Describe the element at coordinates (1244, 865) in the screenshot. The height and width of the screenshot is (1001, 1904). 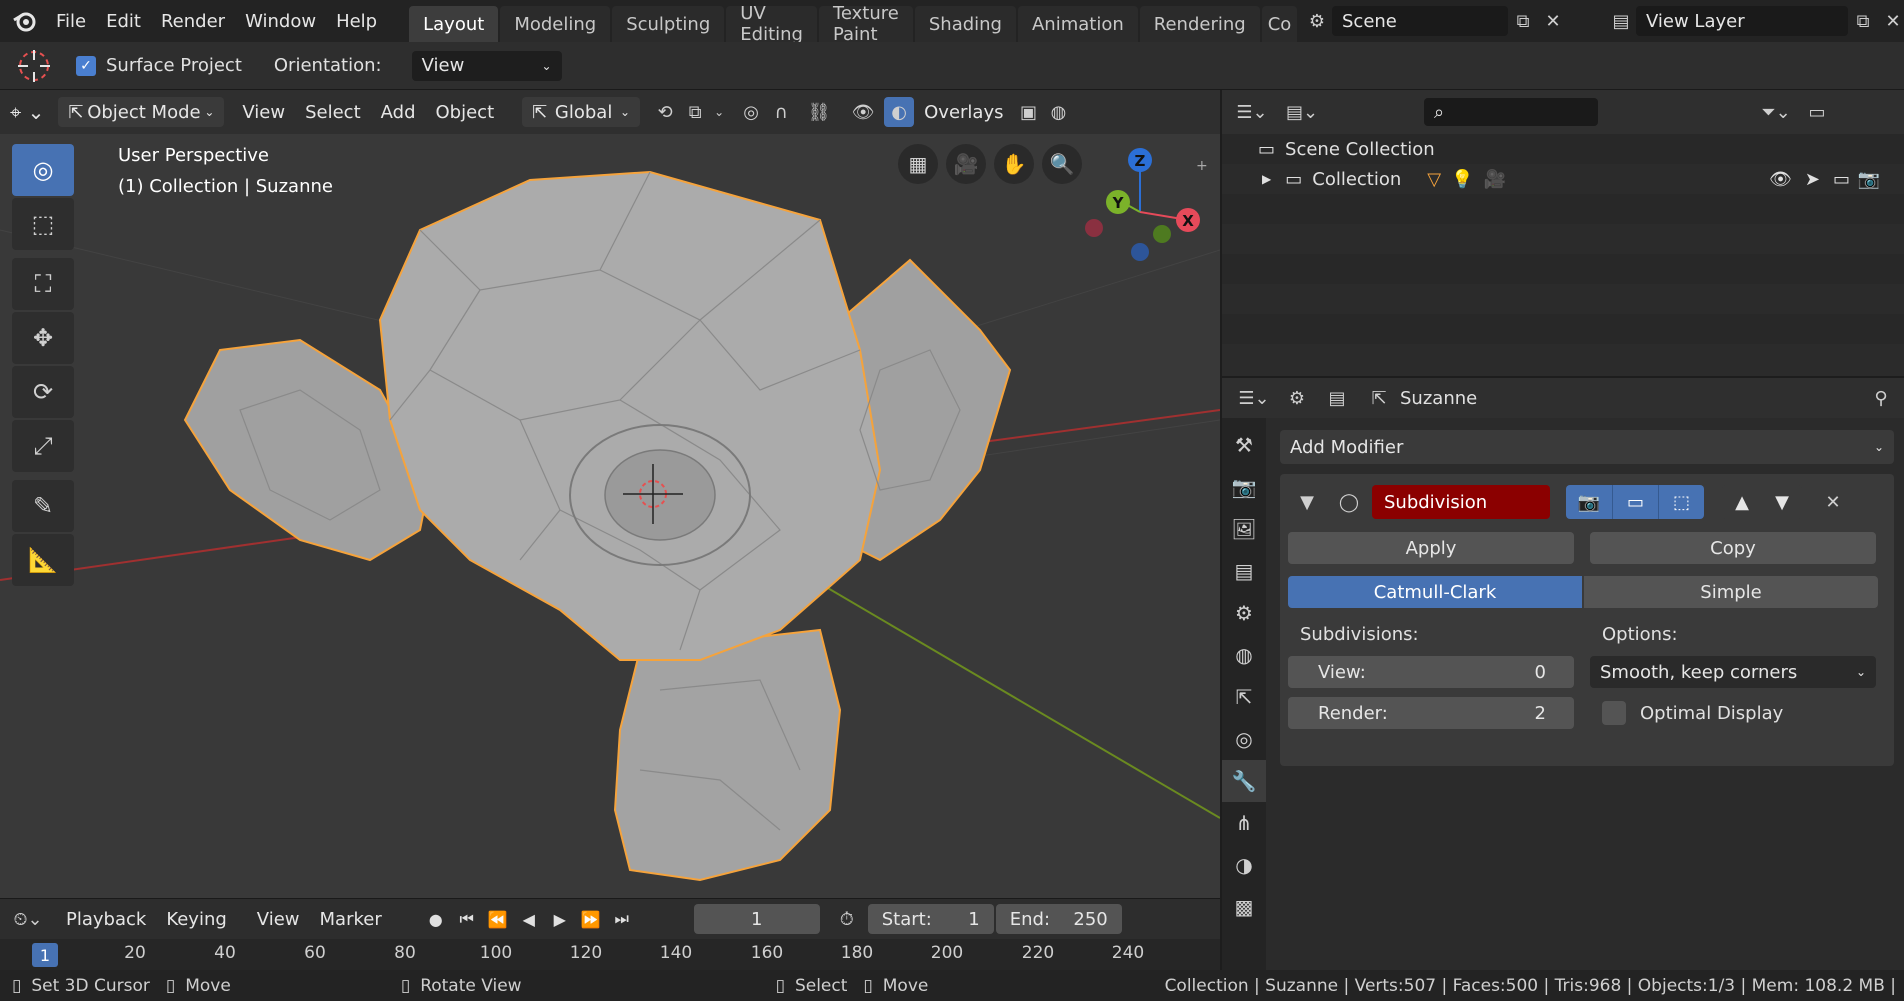
I see `material-tab-icon: ◑` at that location.